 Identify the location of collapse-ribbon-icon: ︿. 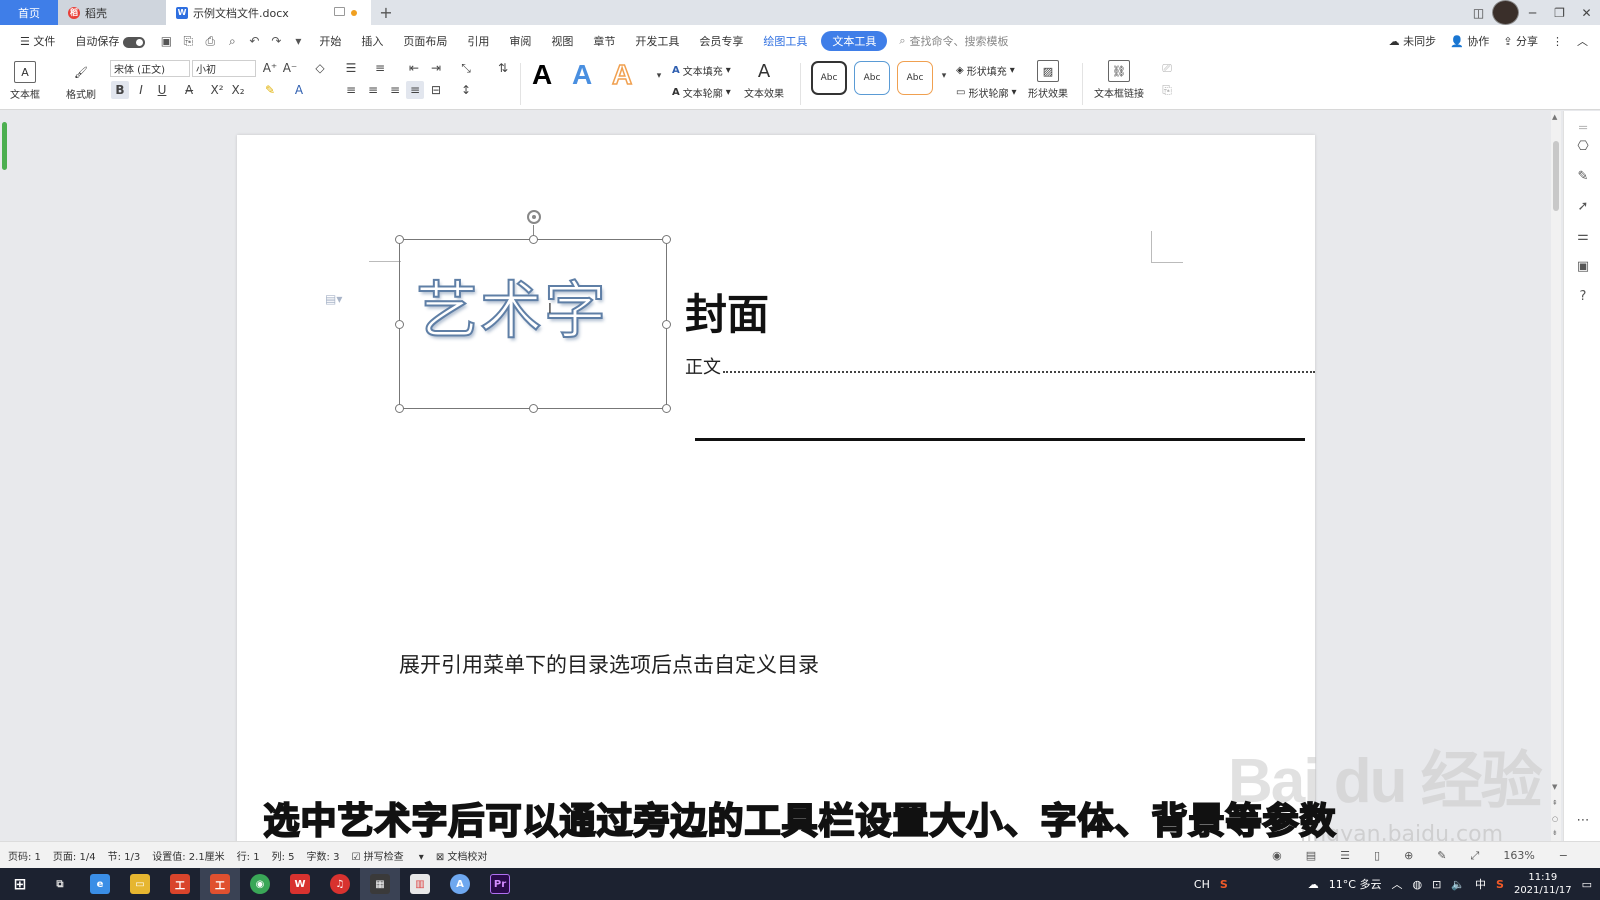
(1582, 41).